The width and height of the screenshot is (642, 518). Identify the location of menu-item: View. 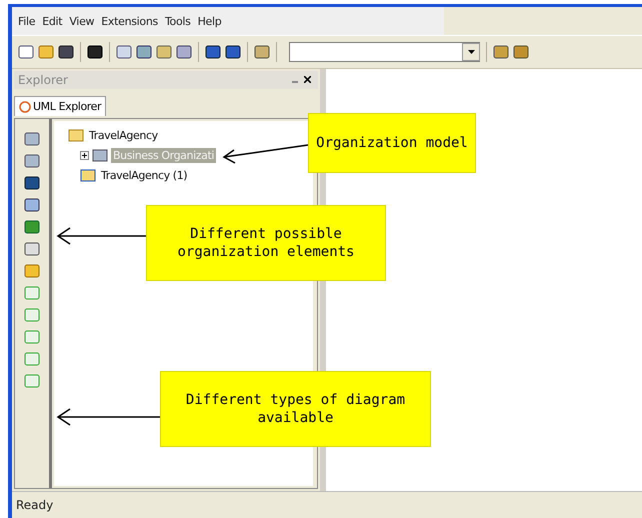
(81, 21).